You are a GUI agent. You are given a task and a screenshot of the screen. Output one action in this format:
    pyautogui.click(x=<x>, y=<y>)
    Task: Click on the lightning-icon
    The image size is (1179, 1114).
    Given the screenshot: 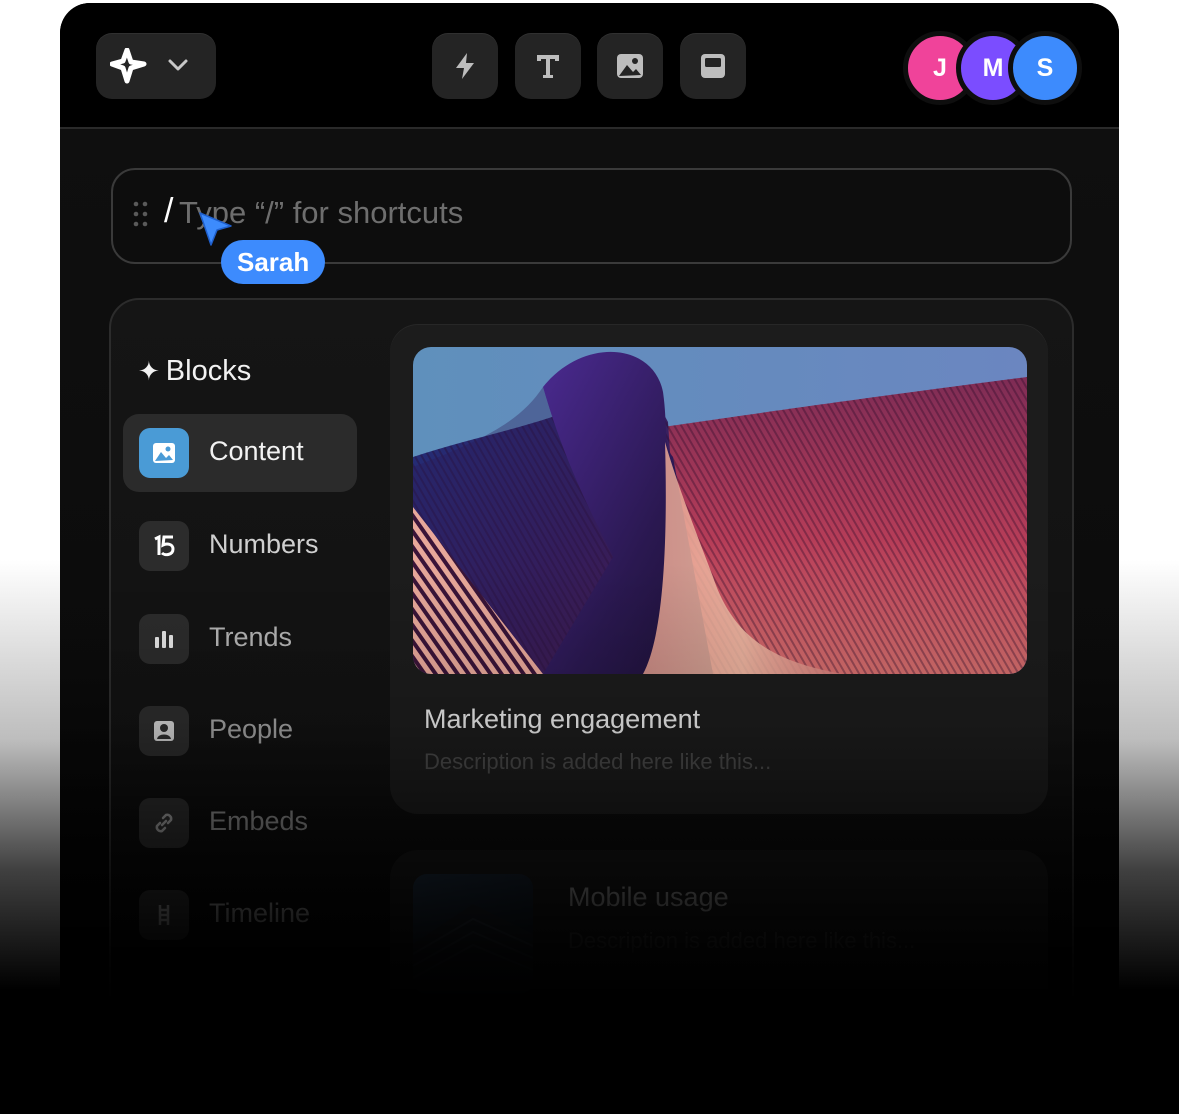 What is the action you would take?
    pyautogui.click(x=465, y=66)
    